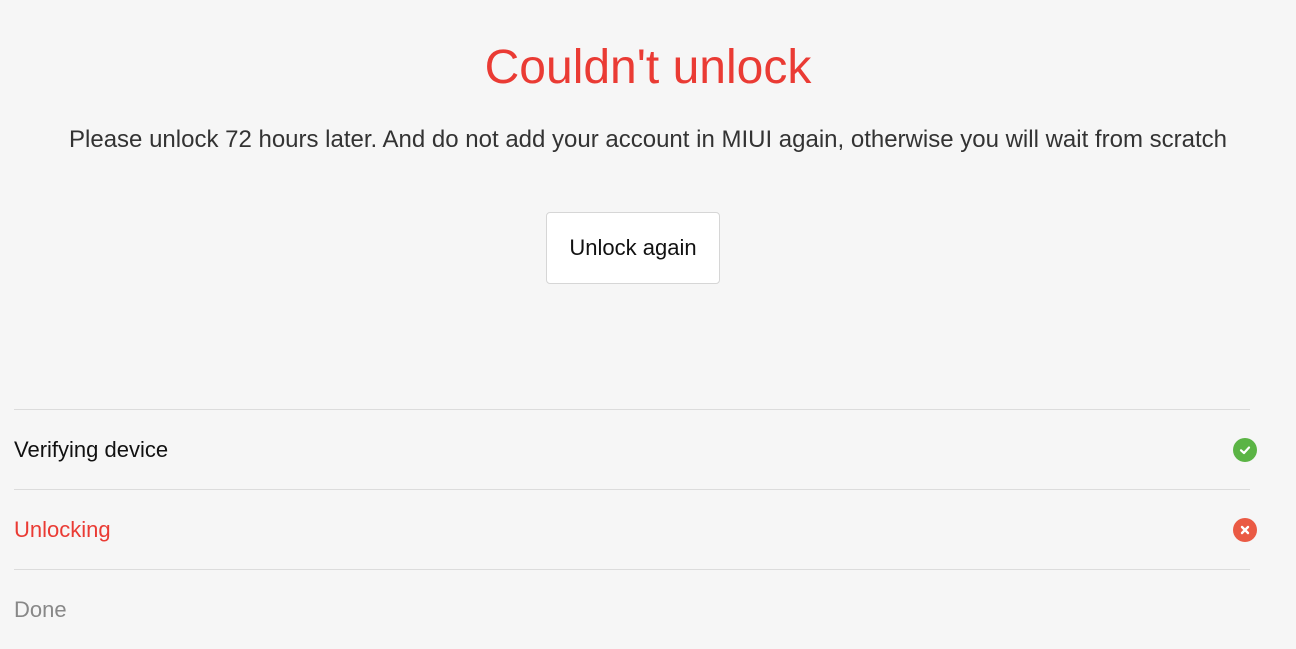 The image size is (1296, 649). Describe the element at coordinates (1245, 450) in the screenshot. I see `check-circle-icon` at that location.